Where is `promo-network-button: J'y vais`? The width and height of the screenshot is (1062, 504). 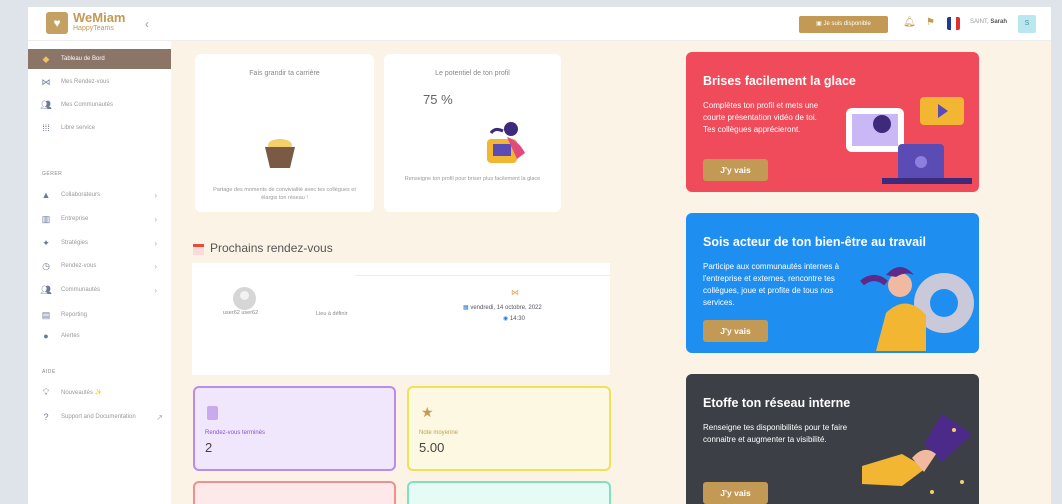 promo-network-button: J'y vais is located at coordinates (735, 493).